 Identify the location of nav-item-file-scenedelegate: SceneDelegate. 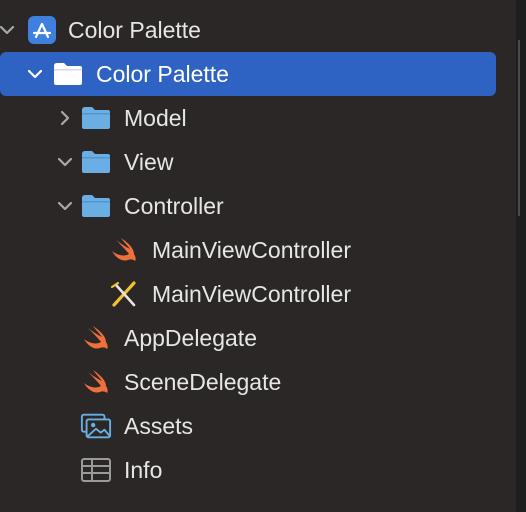
(258, 382).